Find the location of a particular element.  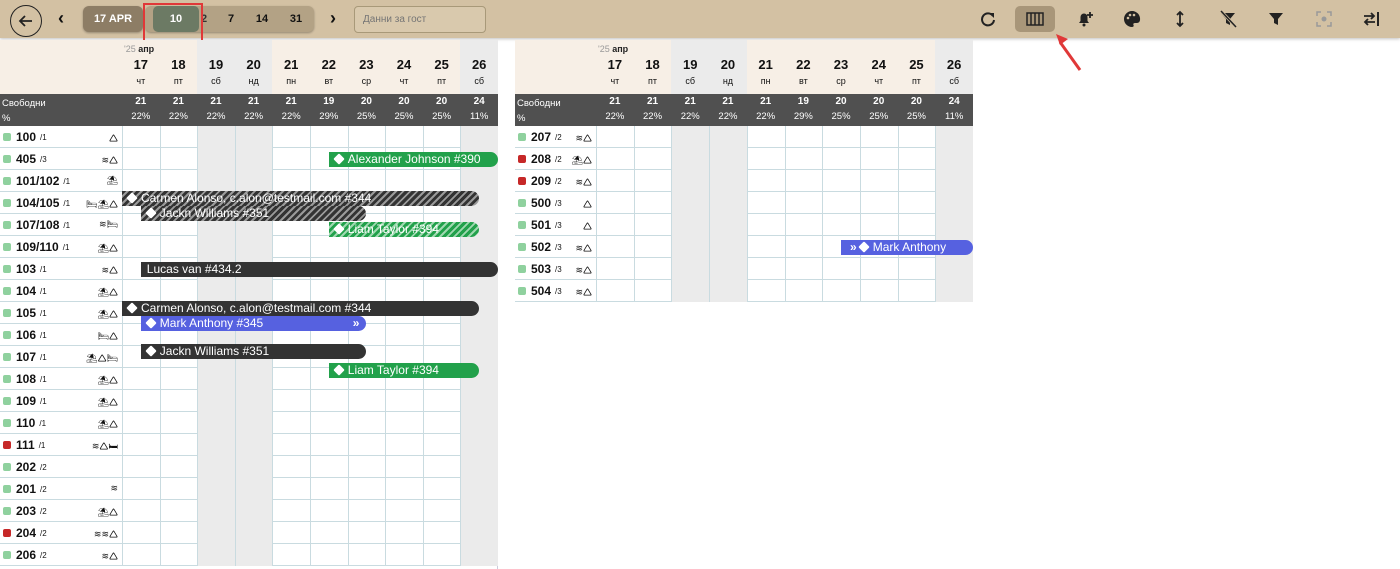

booking-bar: Liam Taylor #394 is located at coordinates (404, 229).